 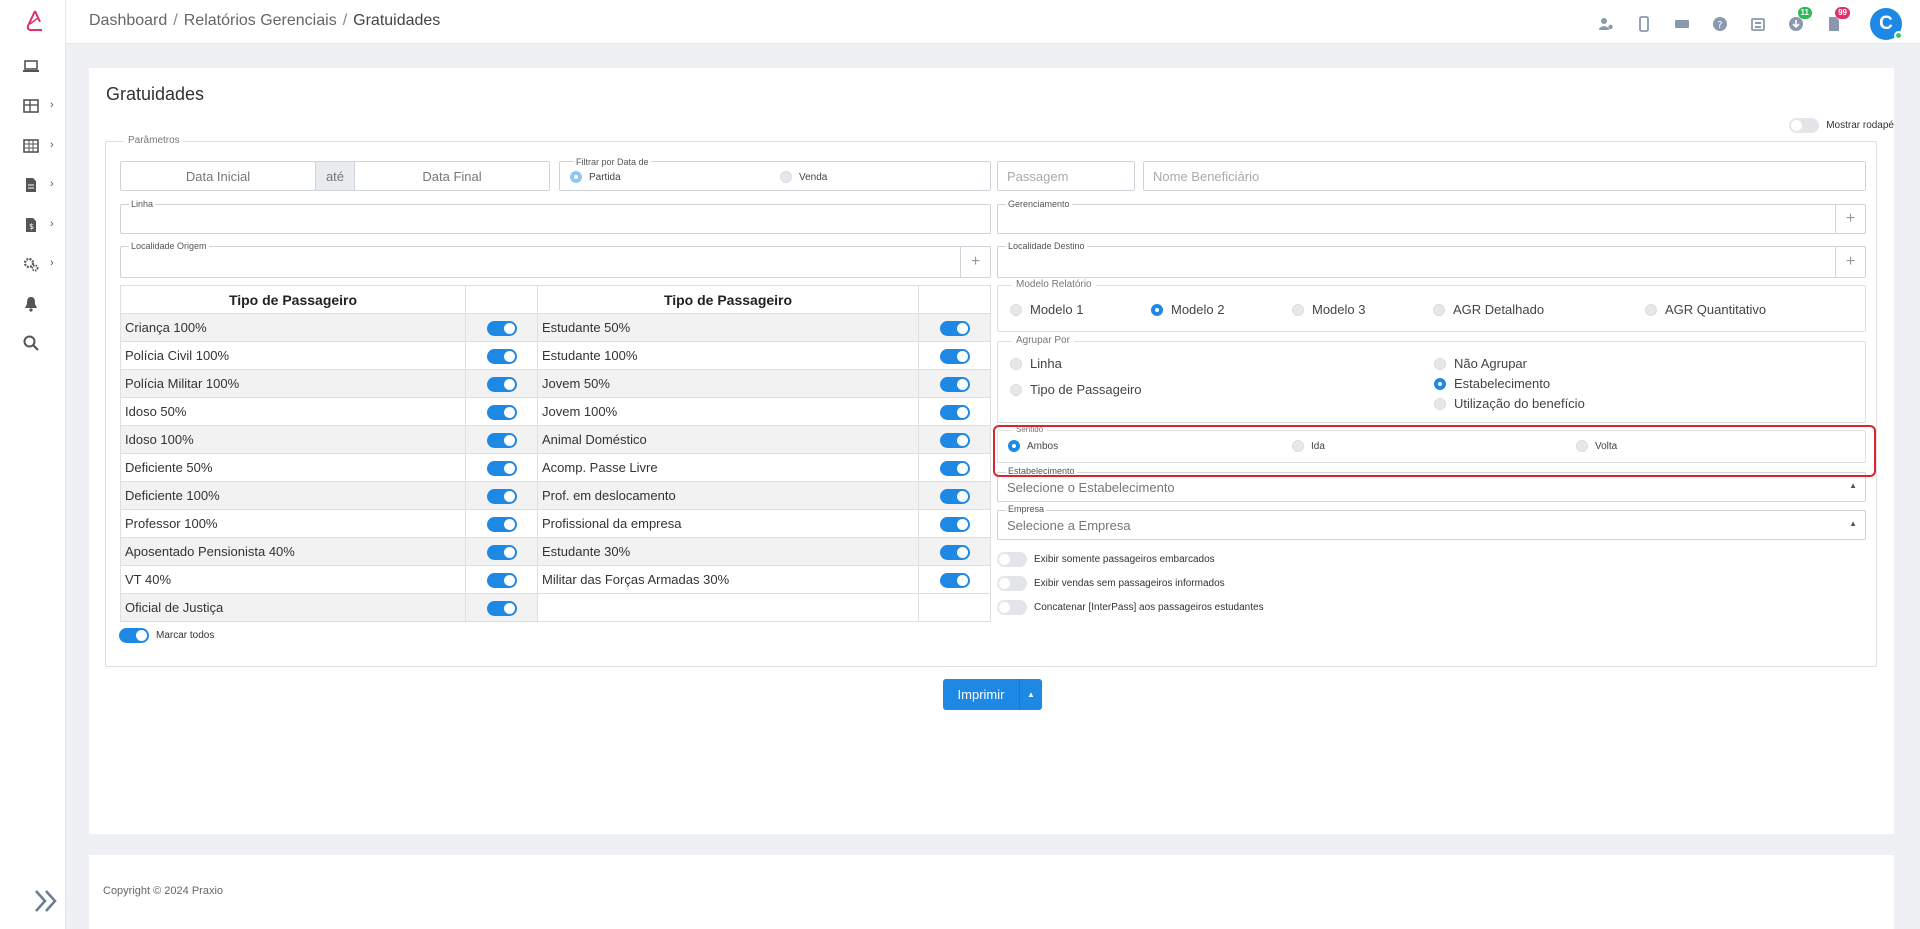 What do you see at coordinates (1431, 259) in the screenshot?
I see `localidade-destino-input: Localidade Destino +` at bounding box center [1431, 259].